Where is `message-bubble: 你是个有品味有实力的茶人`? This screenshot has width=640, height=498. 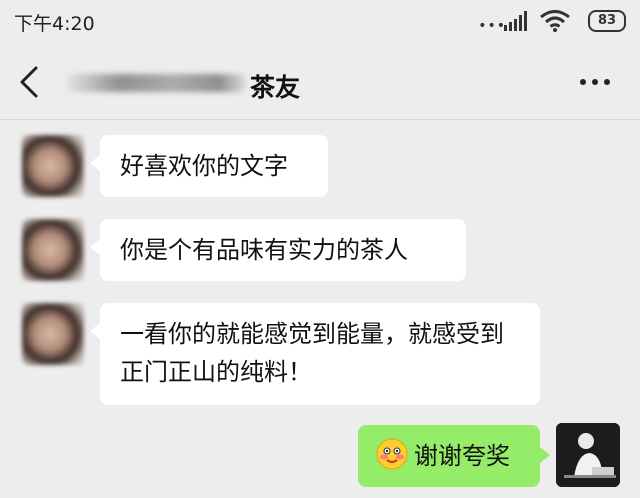
message-bubble: 你是个有品味有实力的茶人 is located at coordinates (278, 250).